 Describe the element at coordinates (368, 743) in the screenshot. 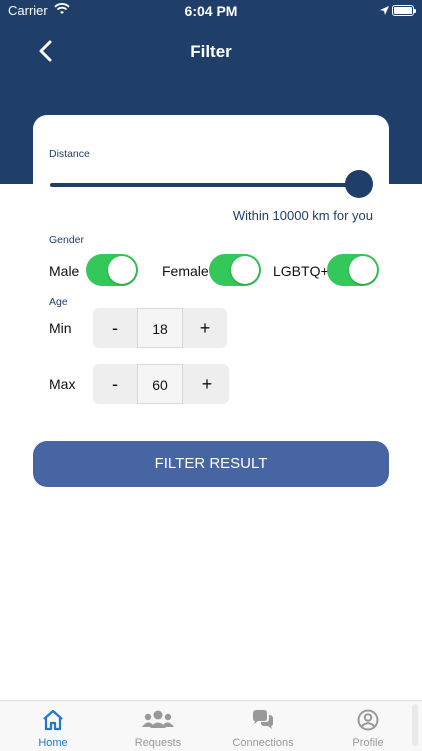

I see `tab-profile-label: Profile` at that location.